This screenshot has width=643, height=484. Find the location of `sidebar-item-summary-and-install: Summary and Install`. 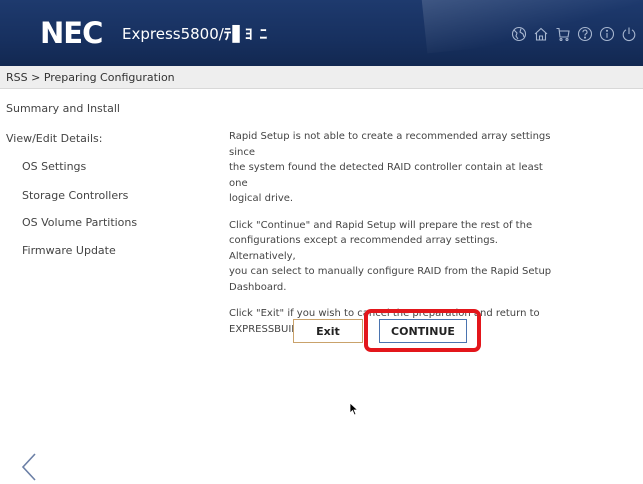

sidebar-item-summary-and-install: Summary and Install is located at coordinates (63, 109).